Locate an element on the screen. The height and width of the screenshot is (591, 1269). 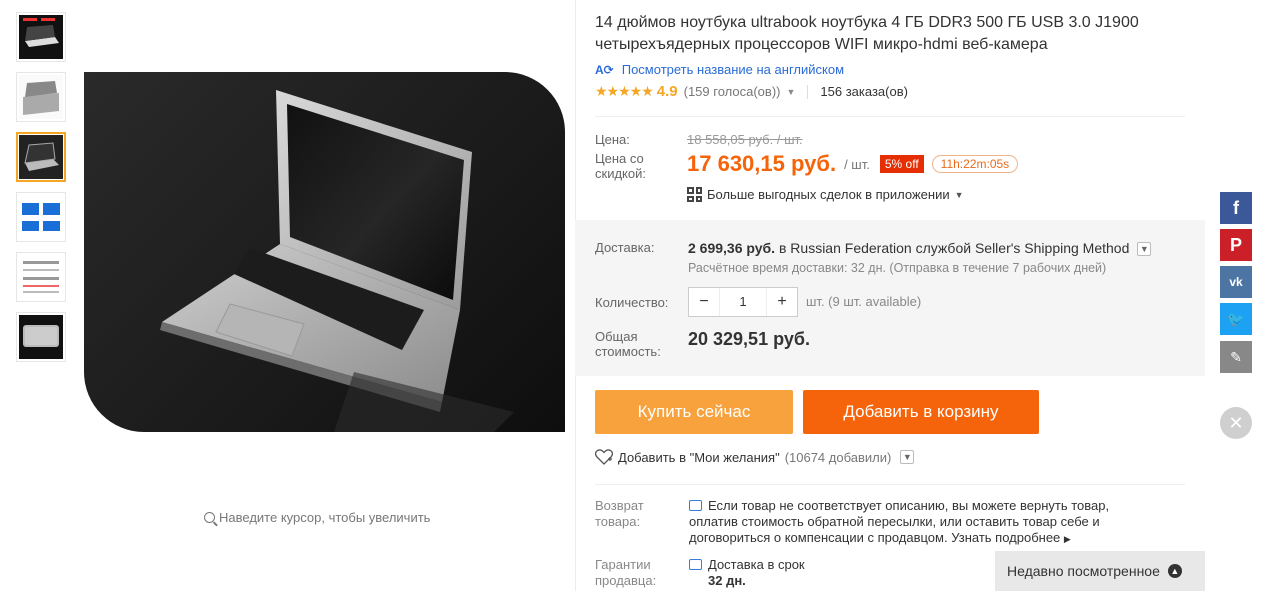
app-deals-link: Больше выгодных сделок в приложении ▼ is located at coordinates (825, 194).